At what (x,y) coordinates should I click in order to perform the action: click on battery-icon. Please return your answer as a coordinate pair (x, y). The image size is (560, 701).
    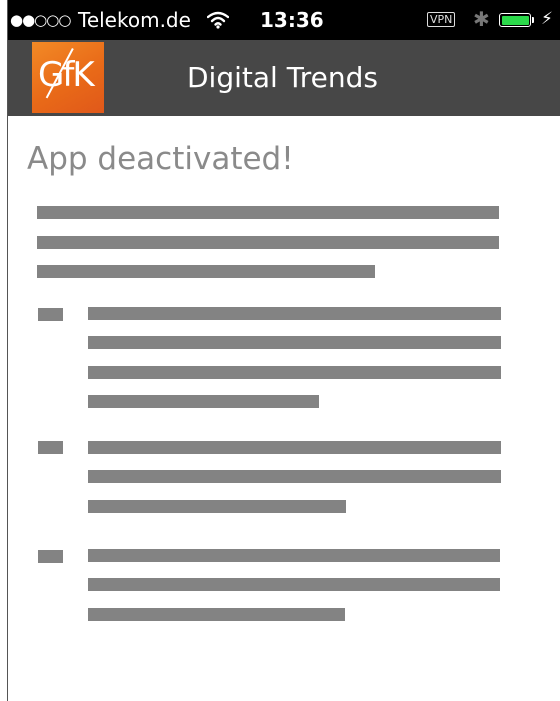
    Looking at the image, I should click on (515, 20).